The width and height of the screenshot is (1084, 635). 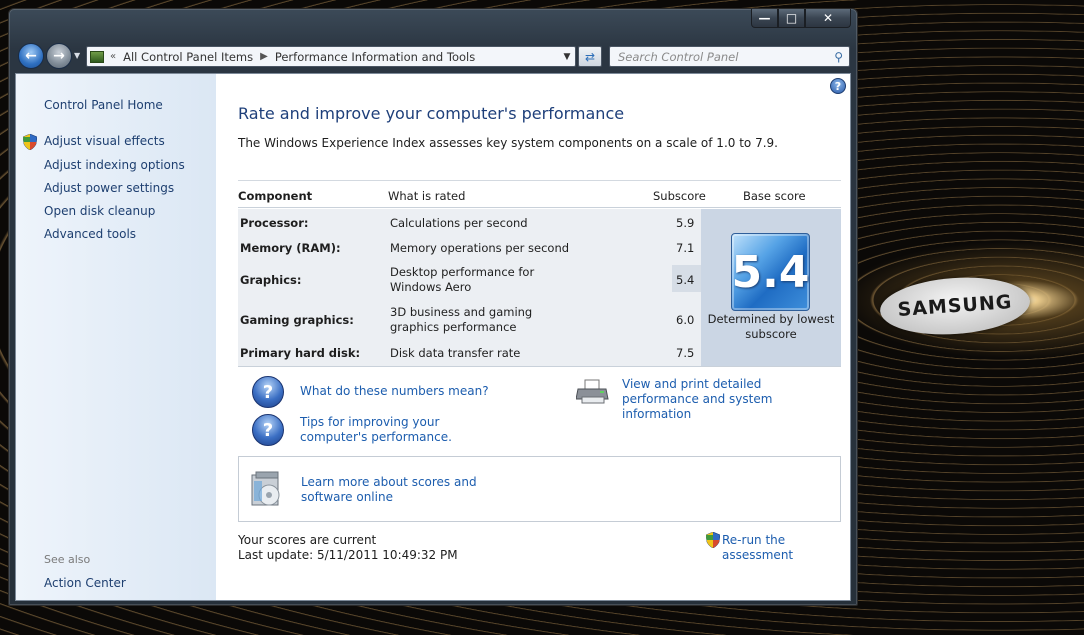 I want to click on samsung-logo-text: SAMSUNG, so click(x=955, y=306).